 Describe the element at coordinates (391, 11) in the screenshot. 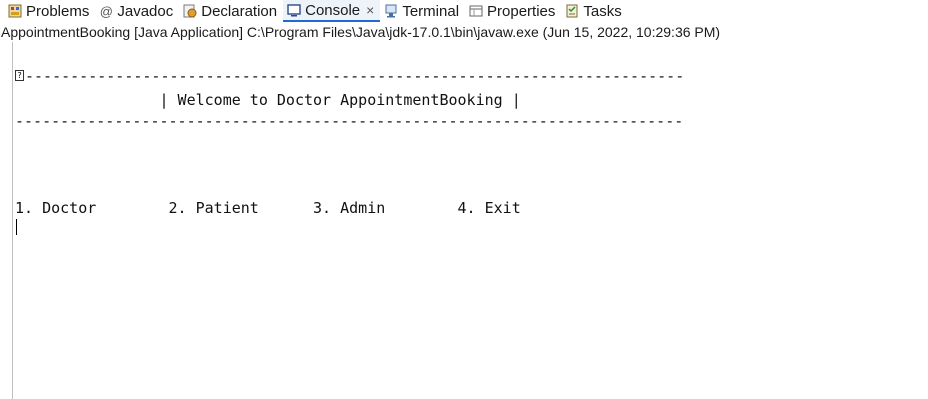

I see `terminal-icon` at that location.